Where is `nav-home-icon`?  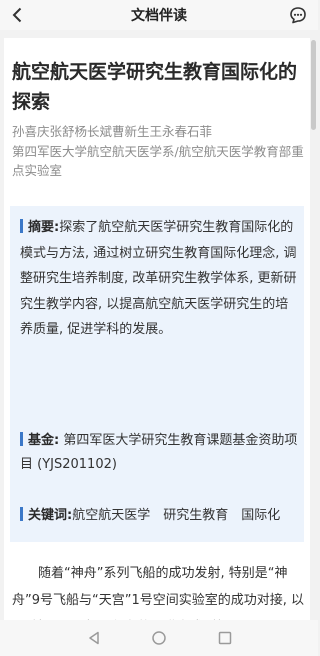 nav-home-icon is located at coordinates (159, 638).